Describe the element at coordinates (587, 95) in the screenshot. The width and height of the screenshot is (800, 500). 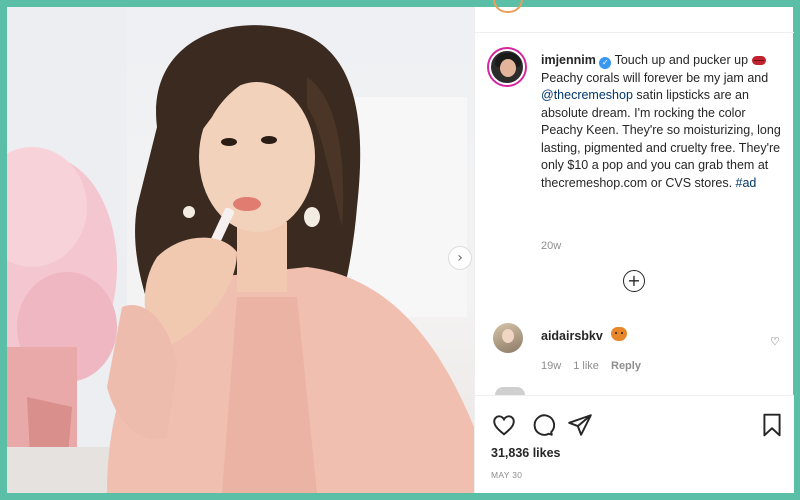
I see `caption-mention-link: @thecremeshop` at that location.